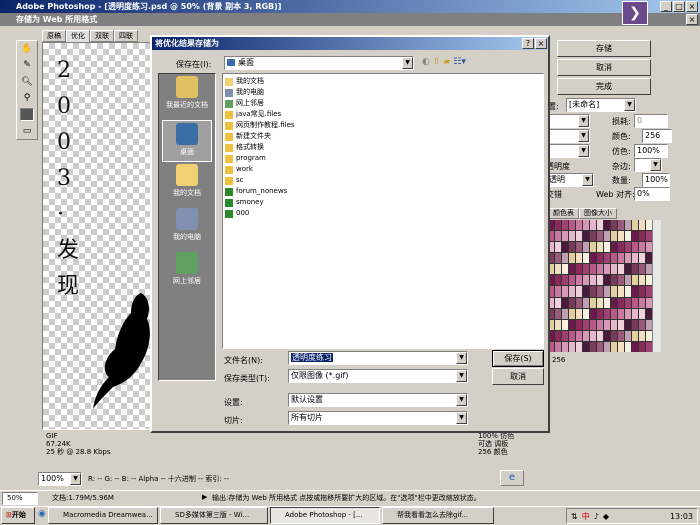 This screenshot has width=700, height=525. What do you see at coordinates (27, 98) in the screenshot?
I see `eyedropper-tool-icon: ⚲` at bounding box center [27, 98].